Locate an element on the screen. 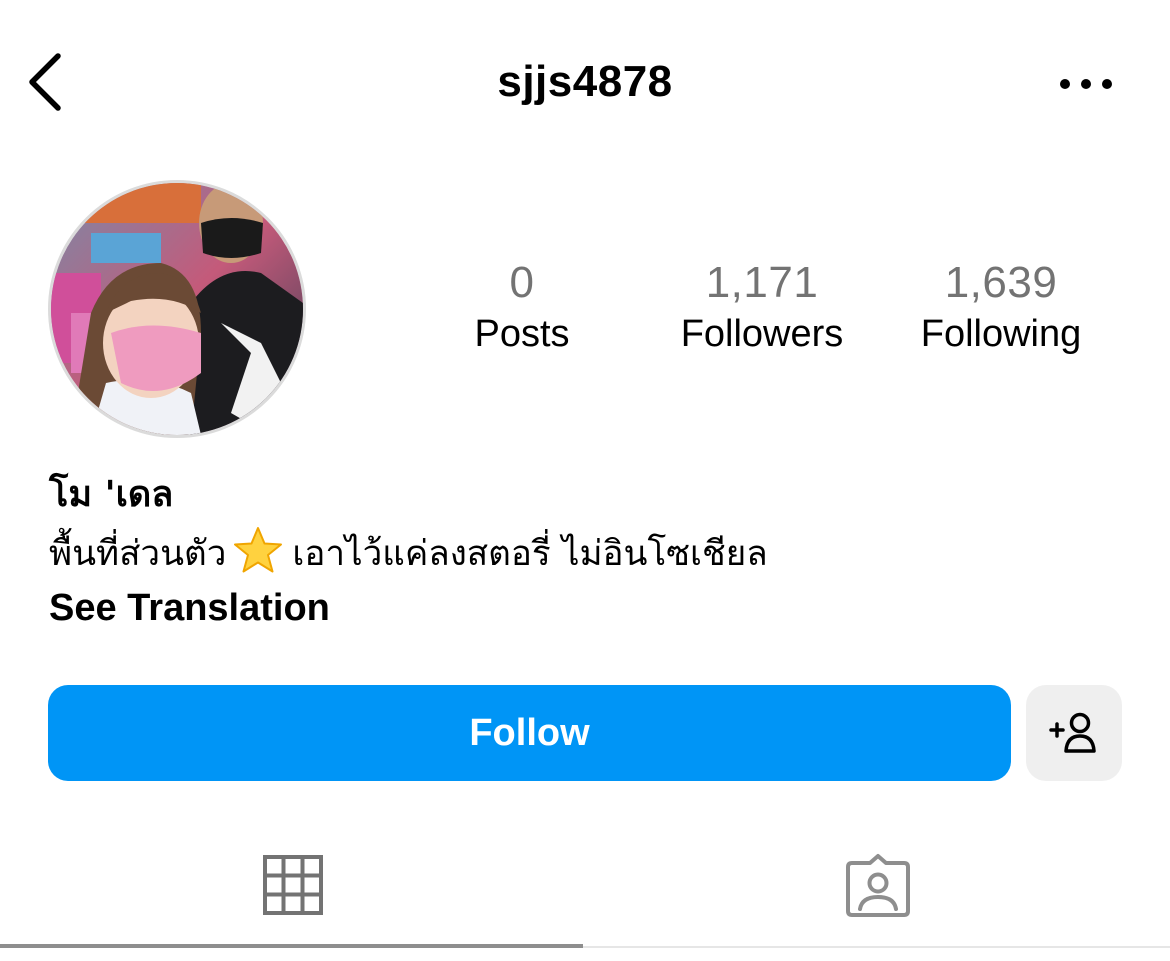  bio-text-start: พื้นที่ส่วนตัว is located at coordinates (138, 554).